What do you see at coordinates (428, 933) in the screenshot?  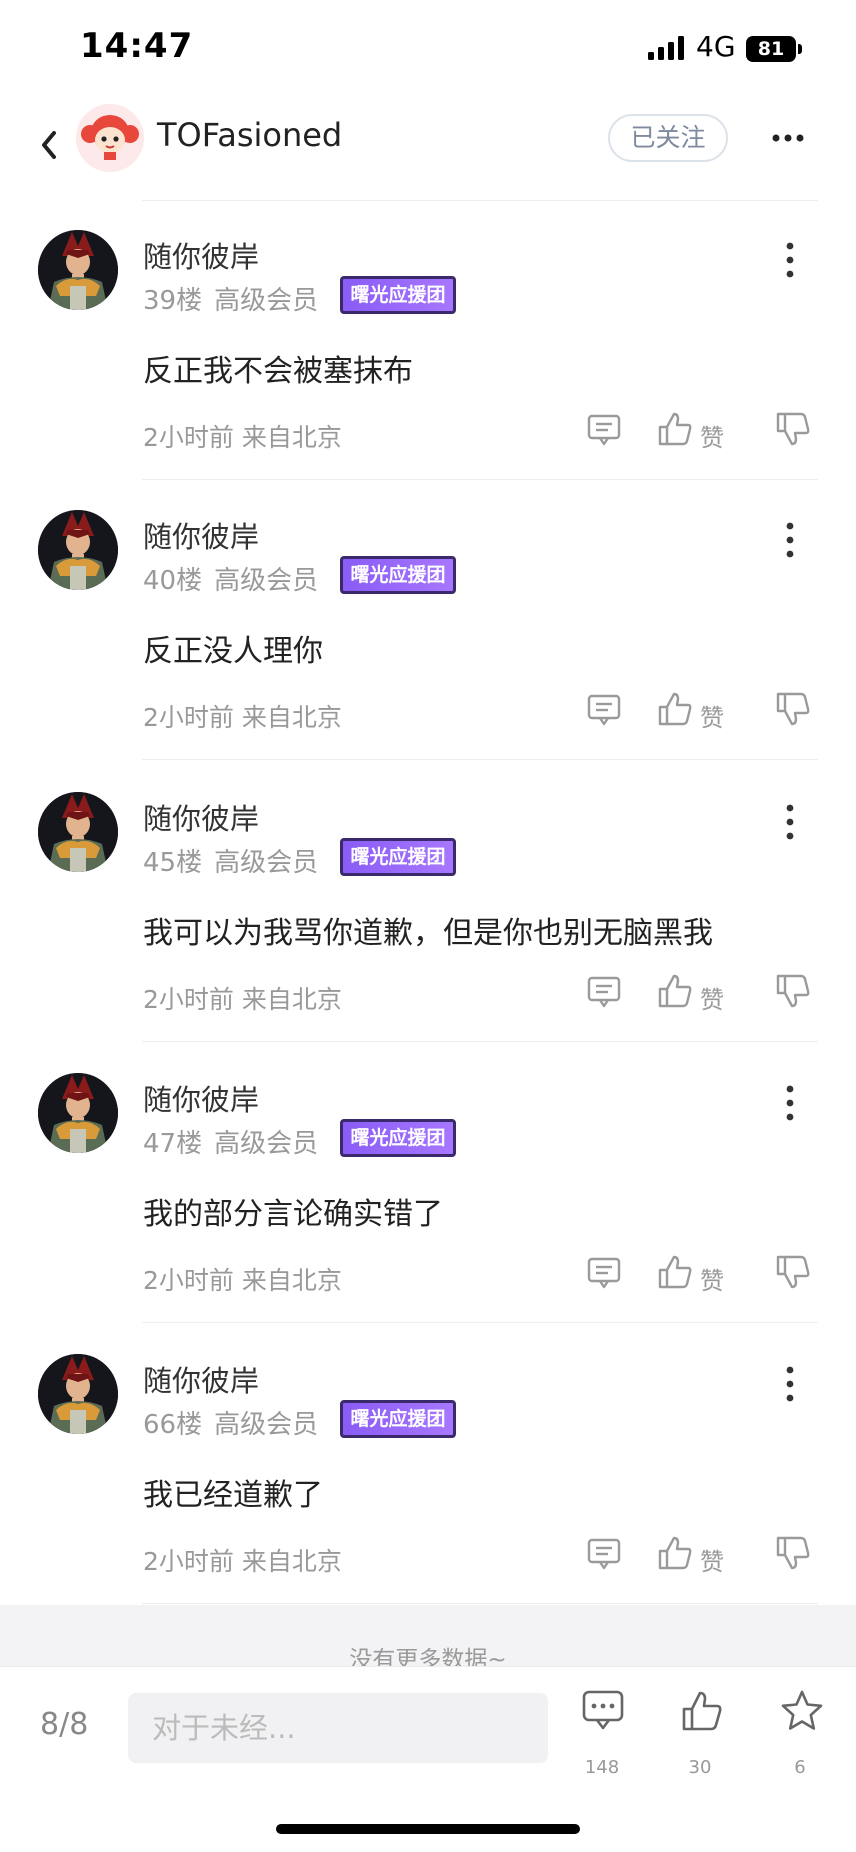 I see `comment-text: 我可以为我骂你道歉，但是你也别无脑黑我` at bounding box center [428, 933].